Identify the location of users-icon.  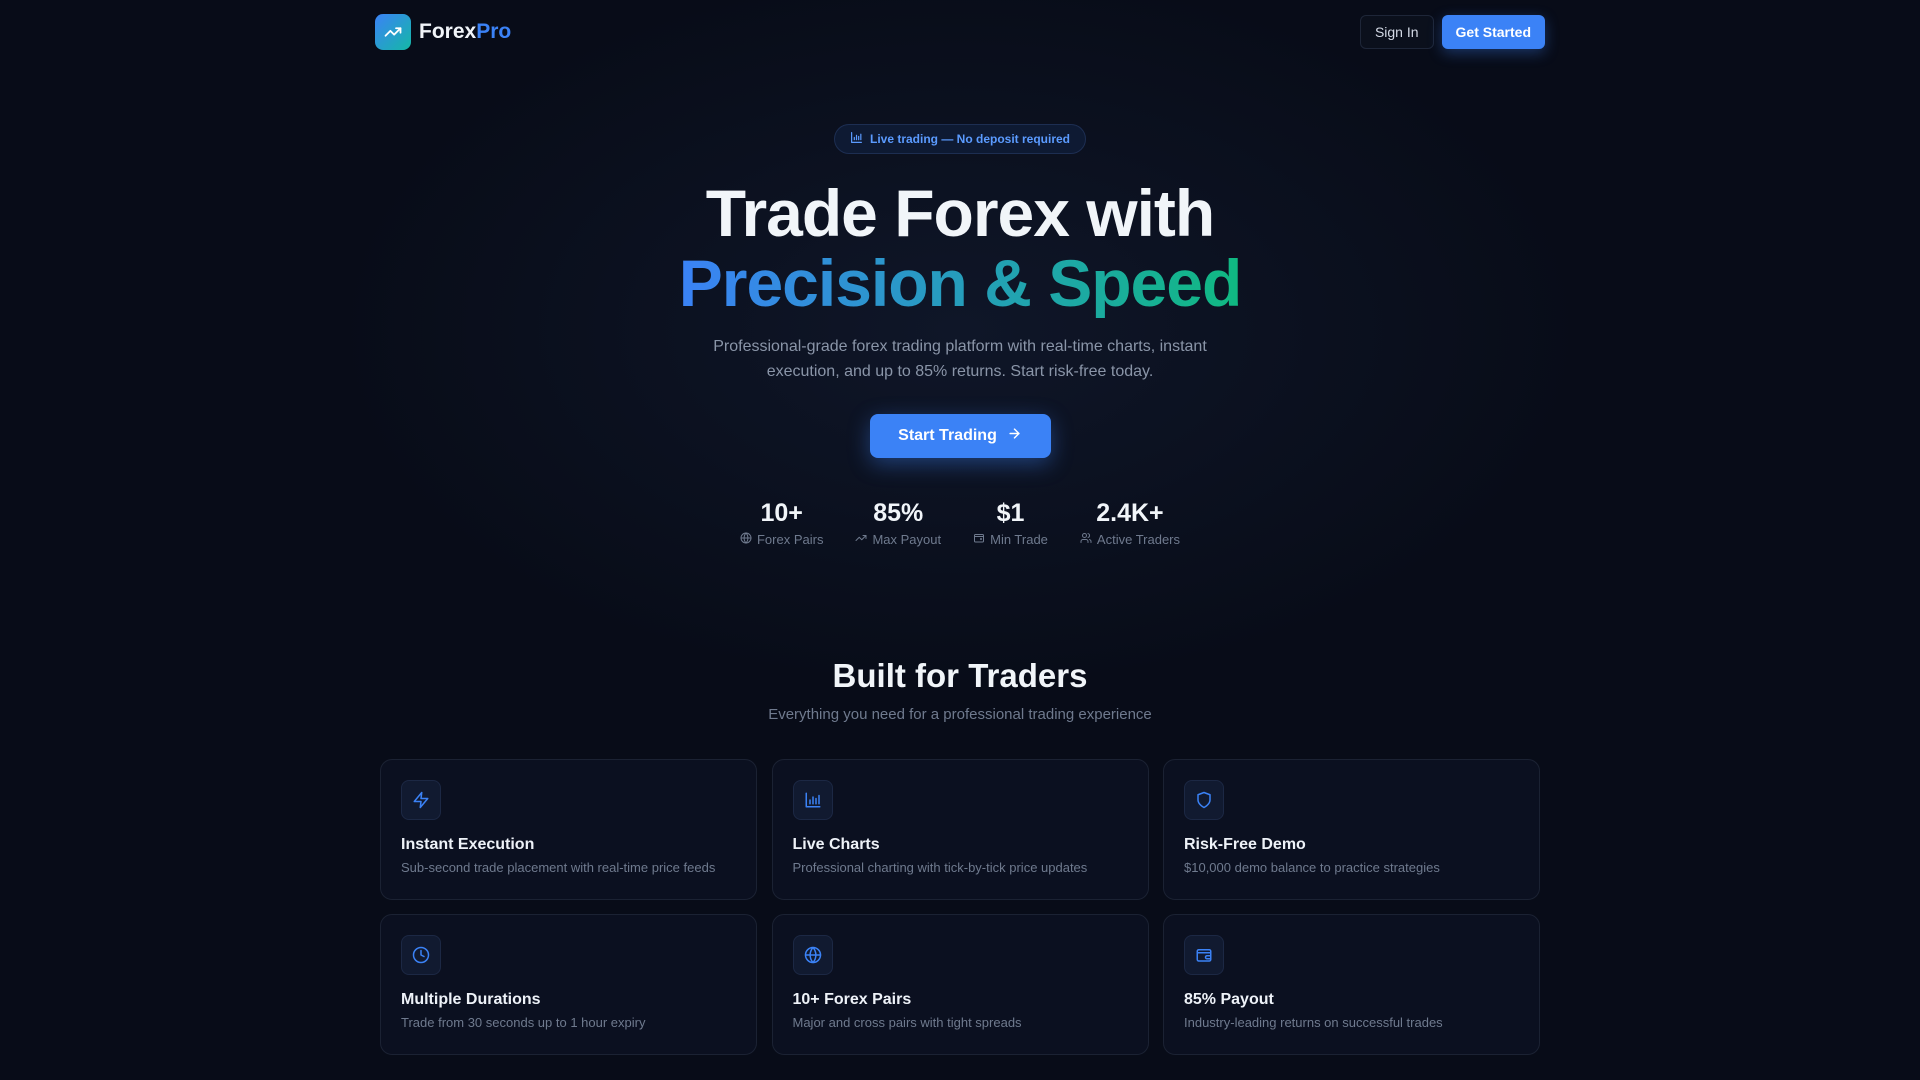
(1086, 539).